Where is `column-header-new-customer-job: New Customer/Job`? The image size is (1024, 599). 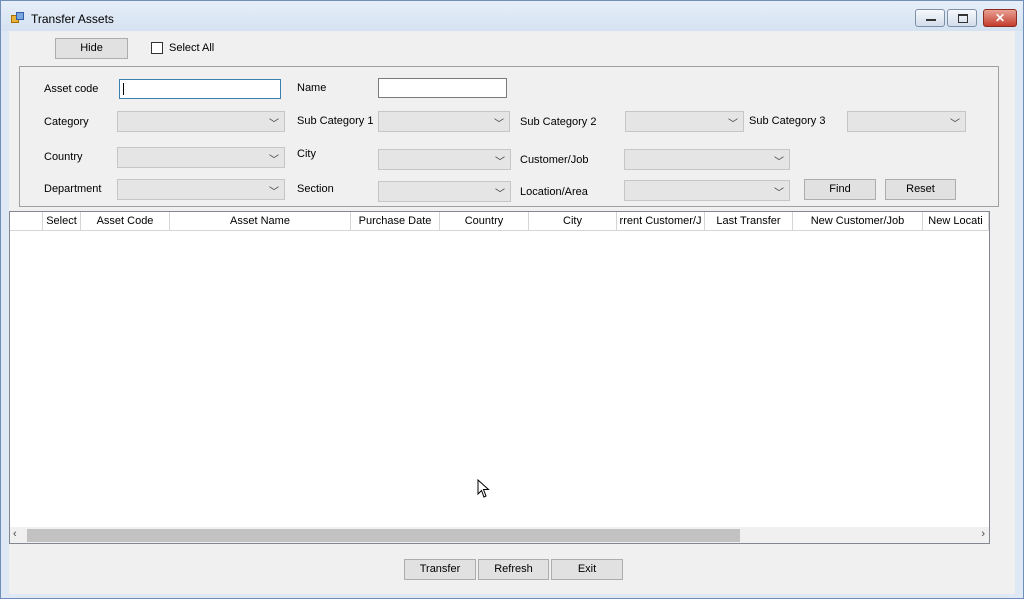 column-header-new-customer-job: New Customer/Job is located at coordinates (858, 221).